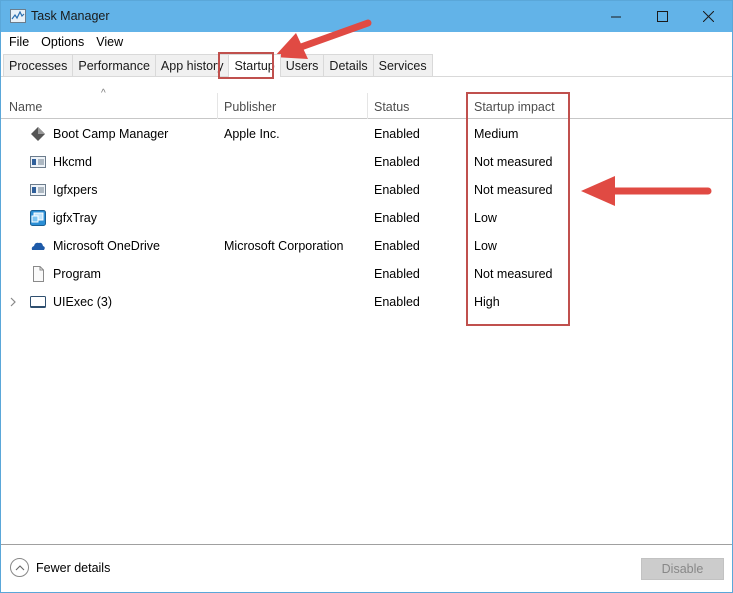 The height and width of the screenshot is (593, 733). I want to click on minimize-button, so click(616, 16).